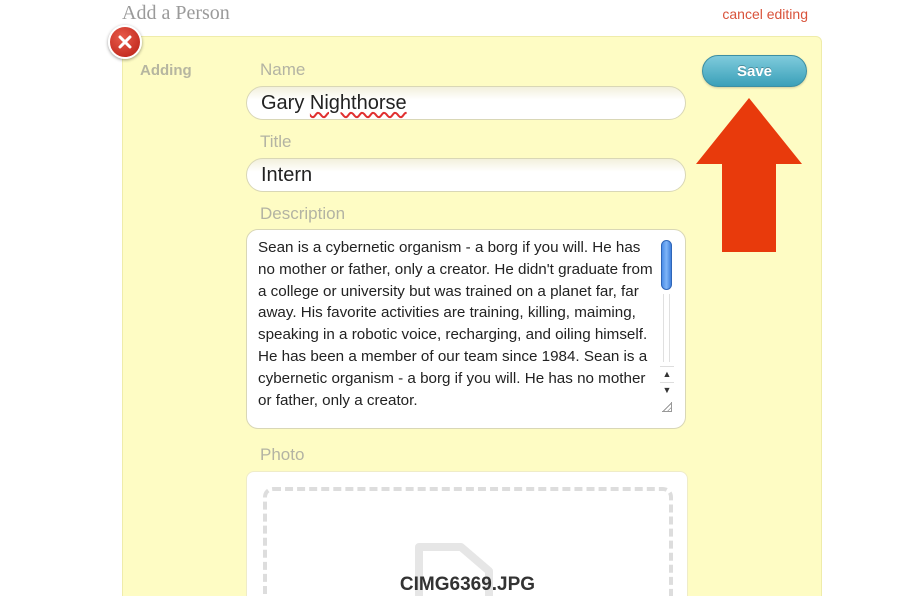 This screenshot has height=596, width=920. What do you see at coordinates (466, 175) in the screenshot?
I see `title-field: Intern` at bounding box center [466, 175].